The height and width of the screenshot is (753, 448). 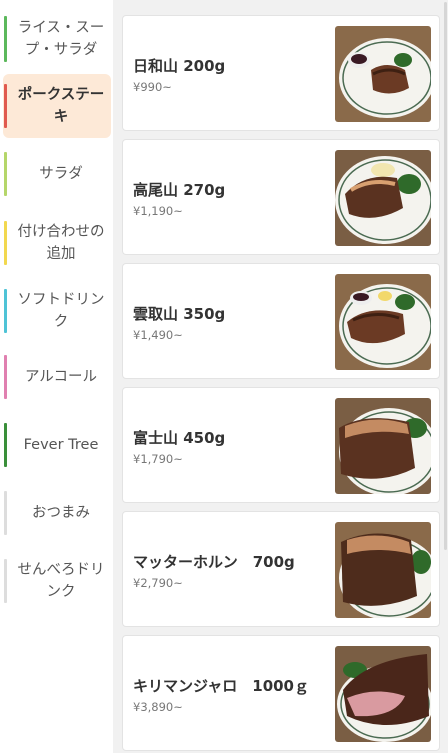 What do you see at coordinates (158, 707) in the screenshot?
I see `menu-item-price: ¥3,890~` at bounding box center [158, 707].